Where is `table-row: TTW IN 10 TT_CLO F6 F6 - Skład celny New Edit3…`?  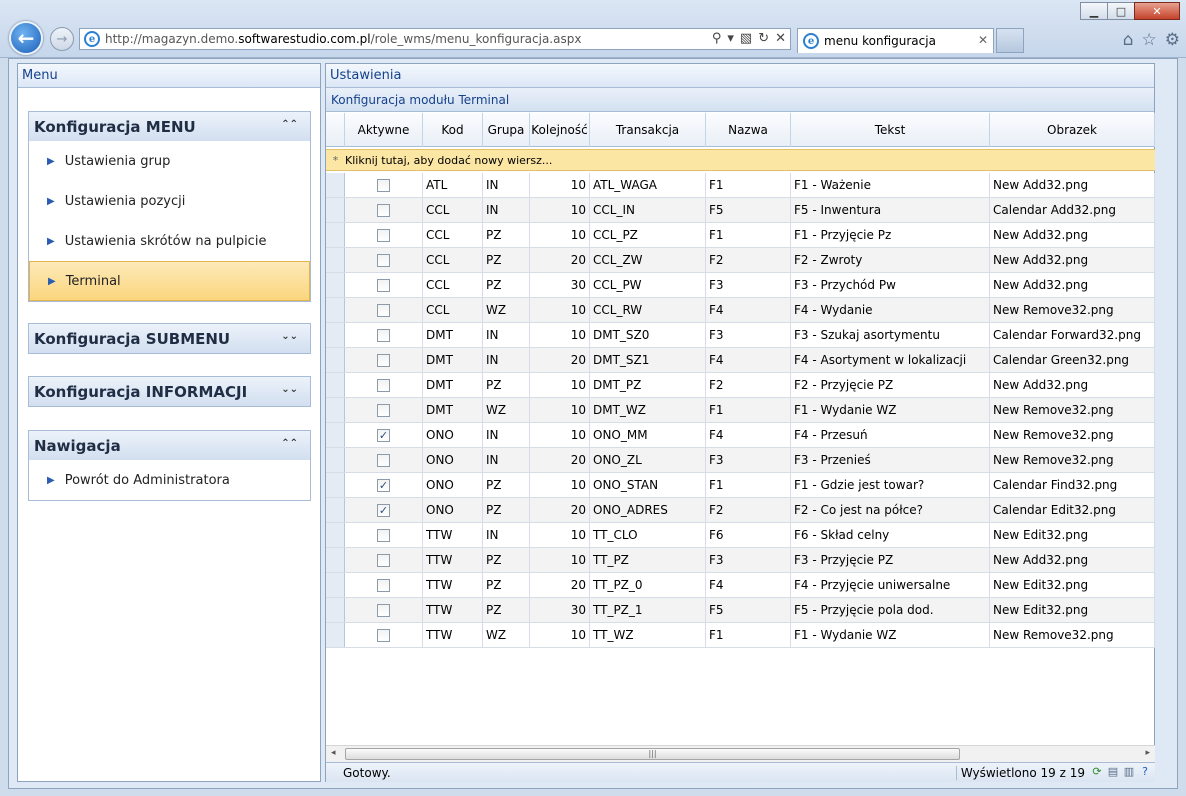 table-row: TTW IN 10 TT_CLO F6 F6 - Skład celny New Edit3… is located at coordinates (740, 535).